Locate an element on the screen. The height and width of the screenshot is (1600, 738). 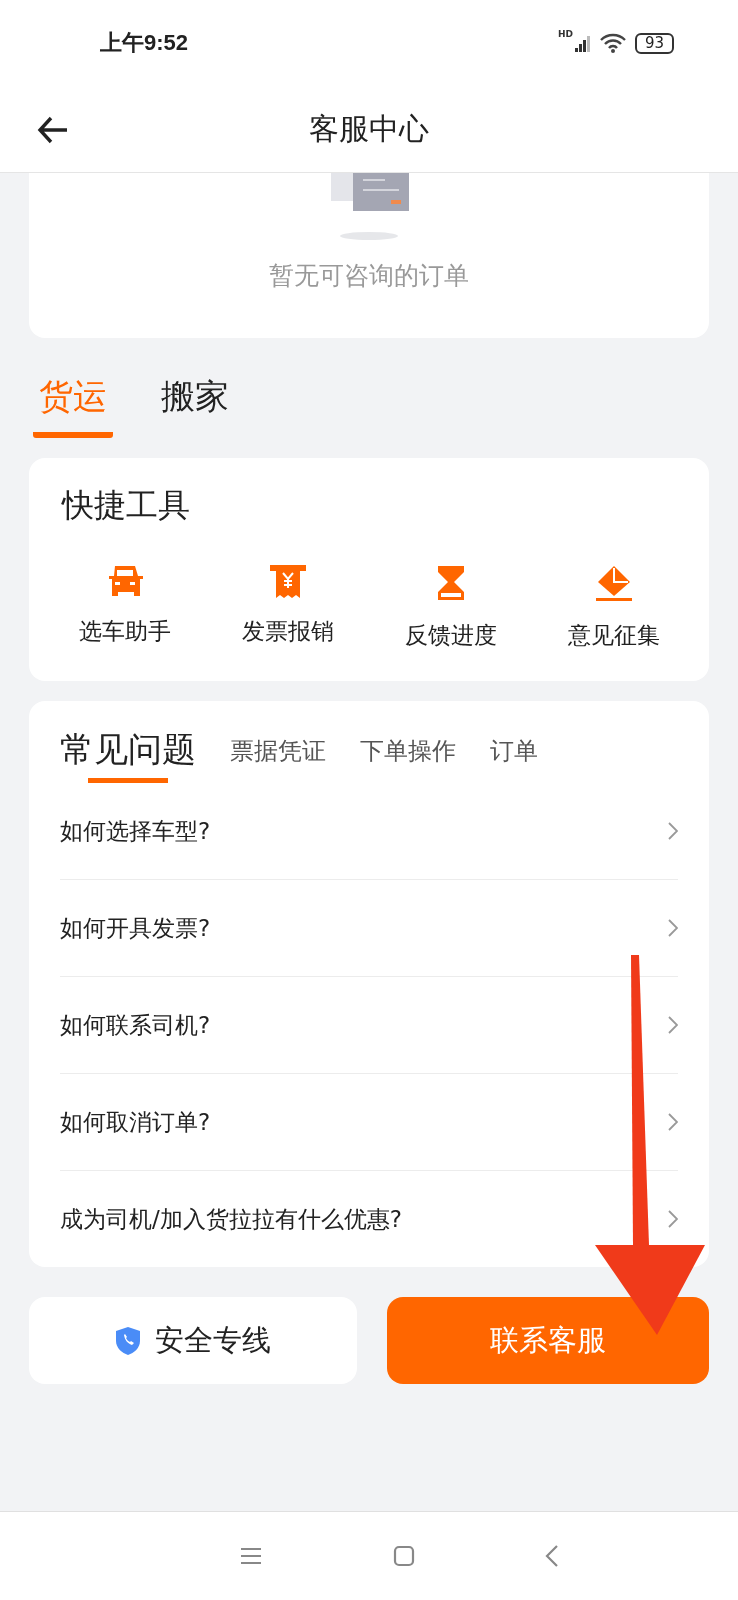
faq-tab: 下单操作 is located at coordinates (408, 747).